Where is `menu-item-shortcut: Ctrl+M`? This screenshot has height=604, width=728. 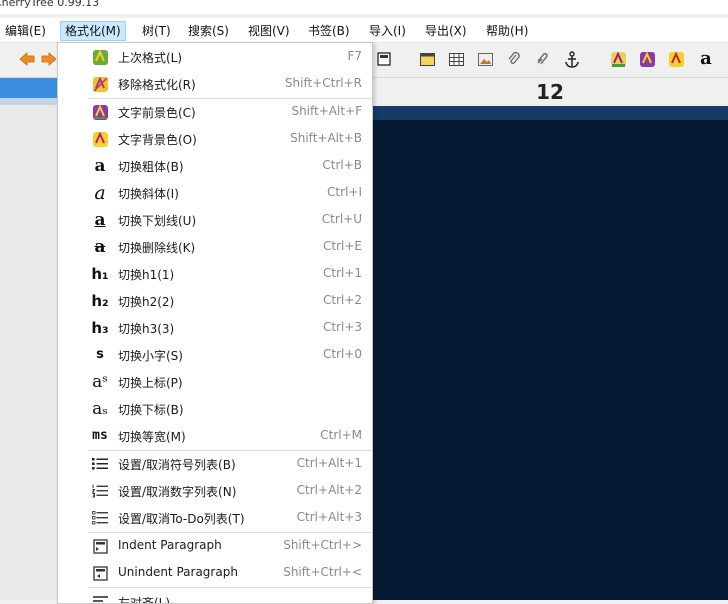 menu-item-shortcut: Ctrl+M is located at coordinates (341, 435).